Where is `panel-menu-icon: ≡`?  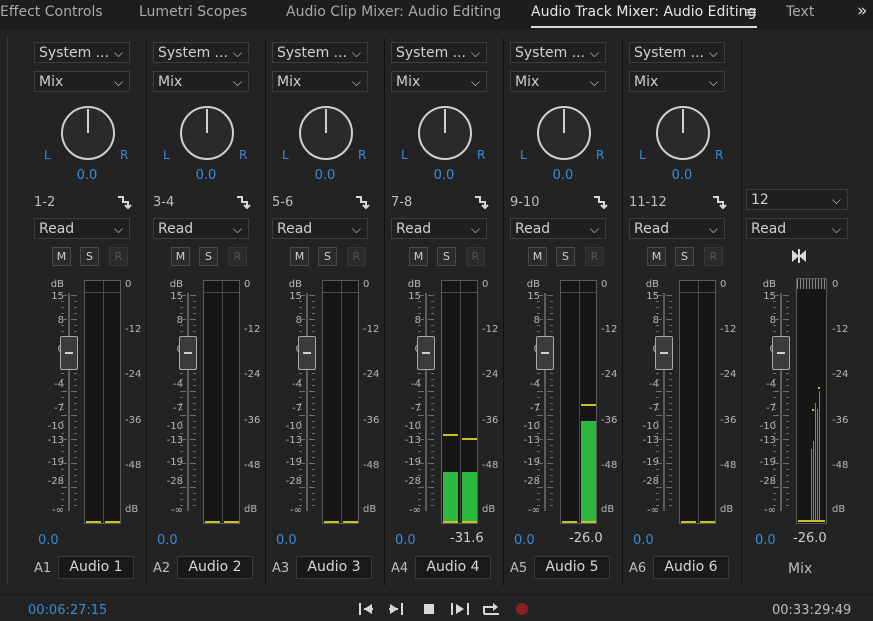 panel-menu-icon: ≡ is located at coordinates (751, 12).